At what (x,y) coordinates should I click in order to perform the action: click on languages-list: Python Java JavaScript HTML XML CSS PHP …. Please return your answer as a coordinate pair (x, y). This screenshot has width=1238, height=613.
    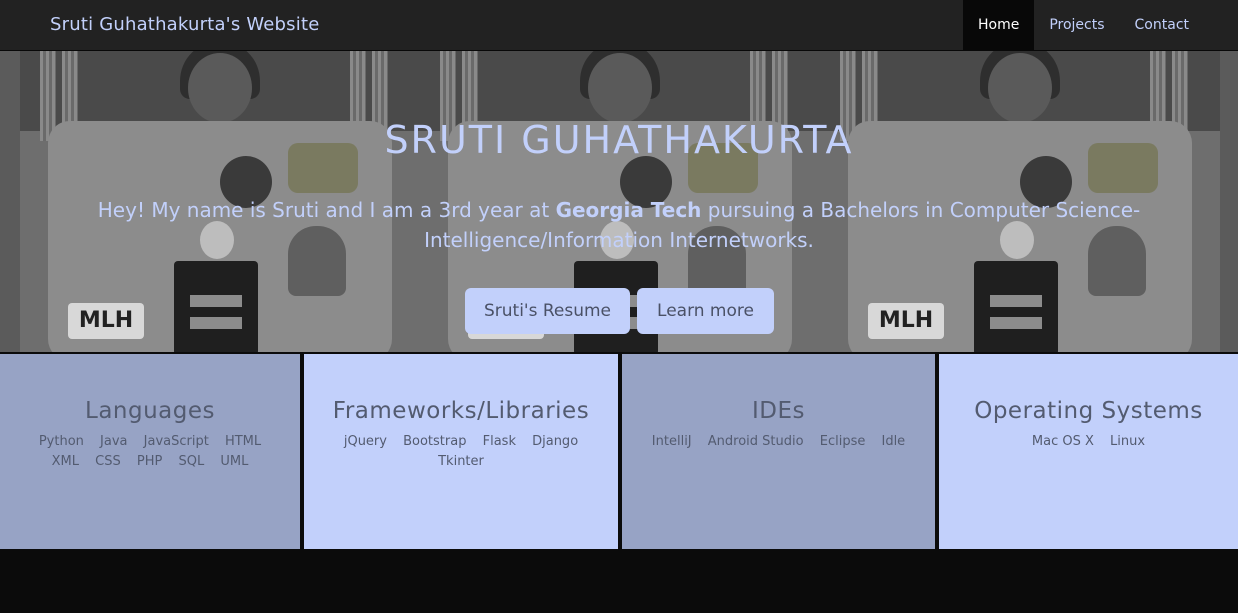
    Looking at the image, I should click on (150, 452).